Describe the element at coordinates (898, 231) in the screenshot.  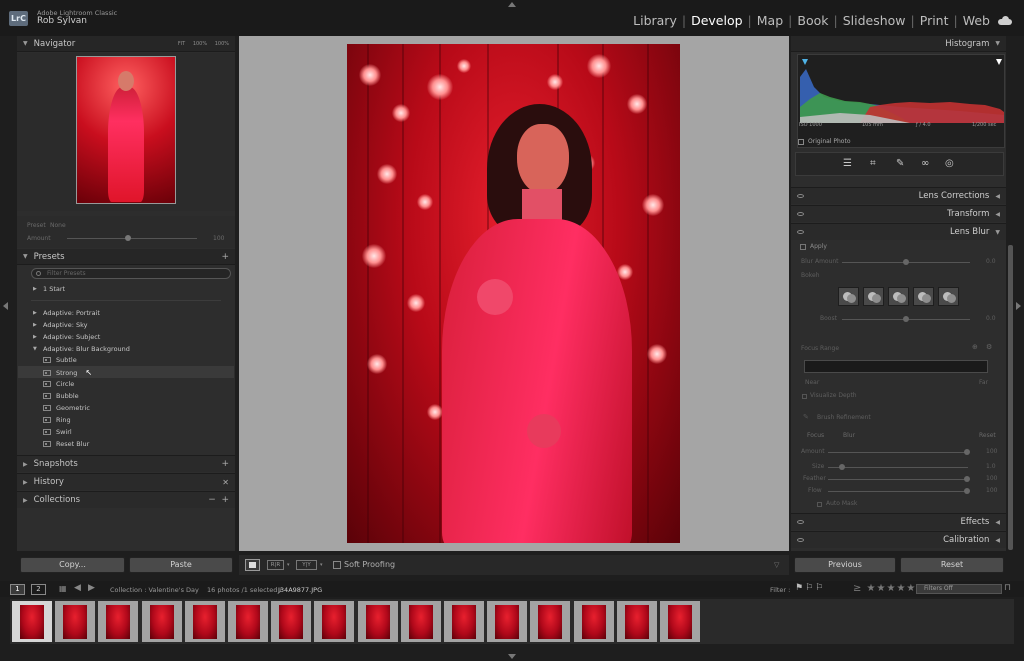
I see `lens-blur-header: Lens Blur ▼` at that location.